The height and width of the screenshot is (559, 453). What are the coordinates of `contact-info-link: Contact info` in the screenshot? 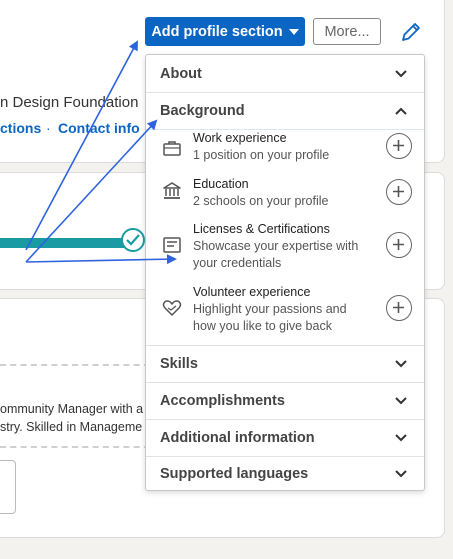 It's located at (99, 128).